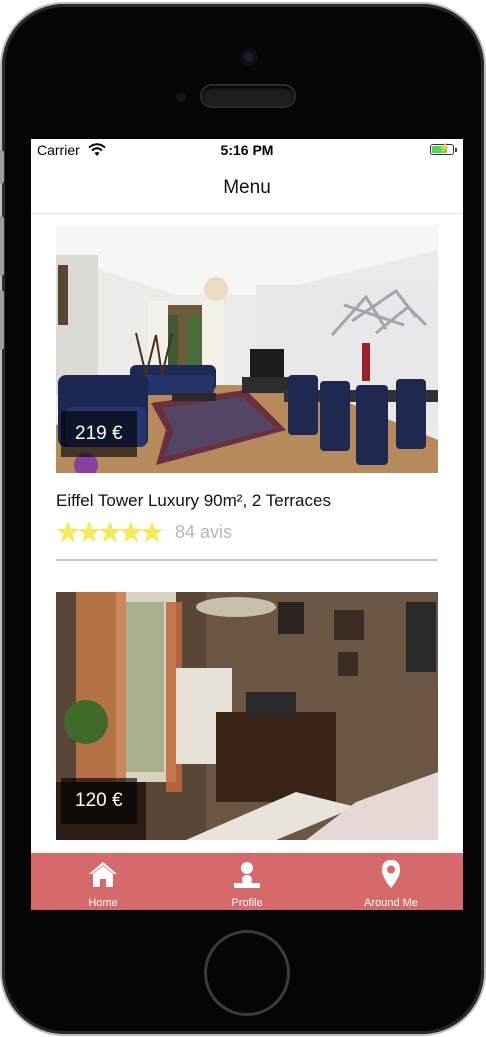  What do you see at coordinates (181, 97) in the screenshot?
I see `proximity-sensor` at bounding box center [181, 97].